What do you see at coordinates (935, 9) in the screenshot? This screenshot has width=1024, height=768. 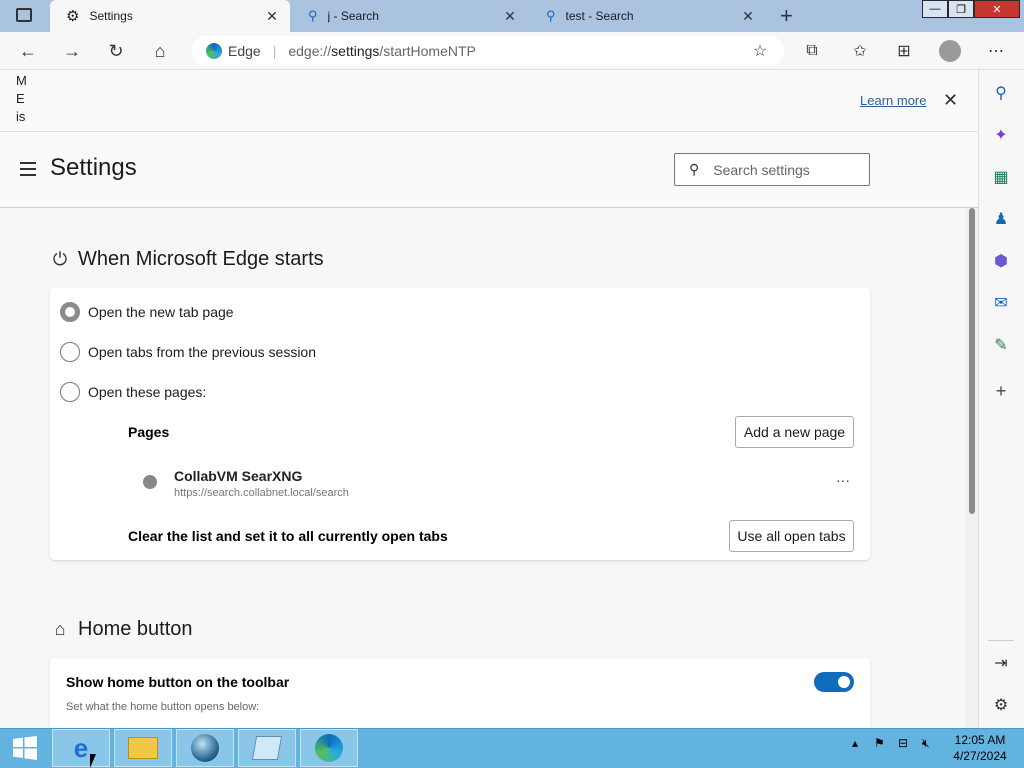 I see `minimize-button: —` at bounding box center [935, 9].